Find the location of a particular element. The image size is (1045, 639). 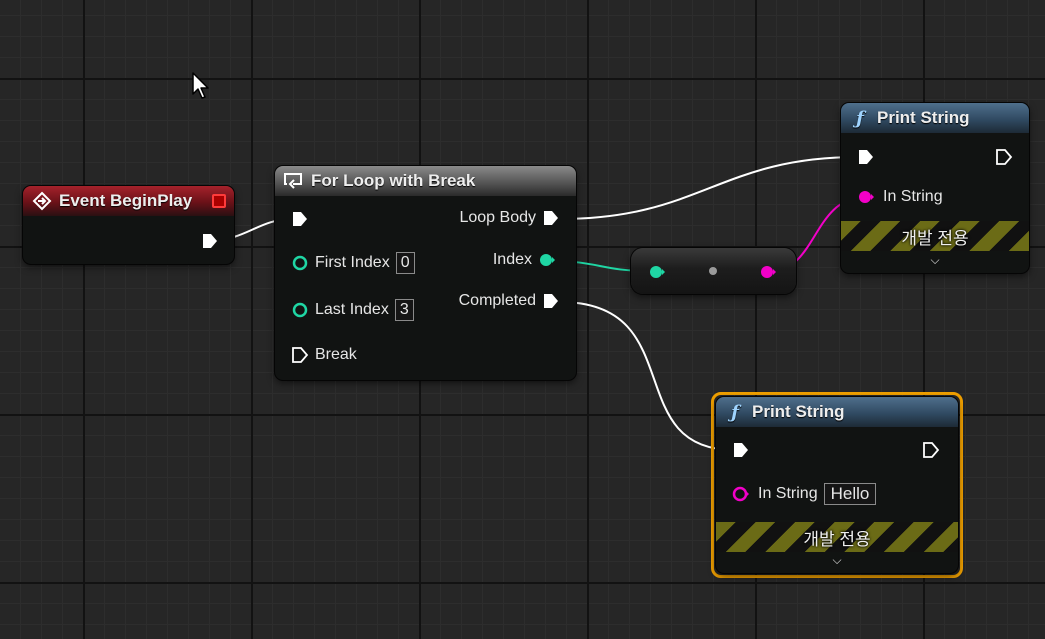

for-loop-header: For Loop with Break is located at coordinates (425, 181).